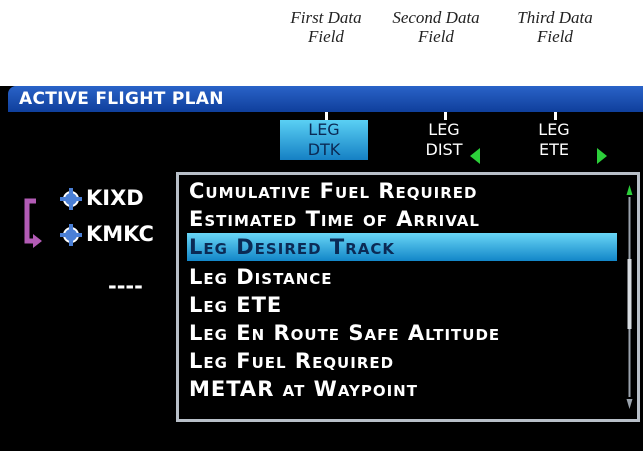  I want to click on list-item-selected: Leg Desired Track, so click(402, 247).